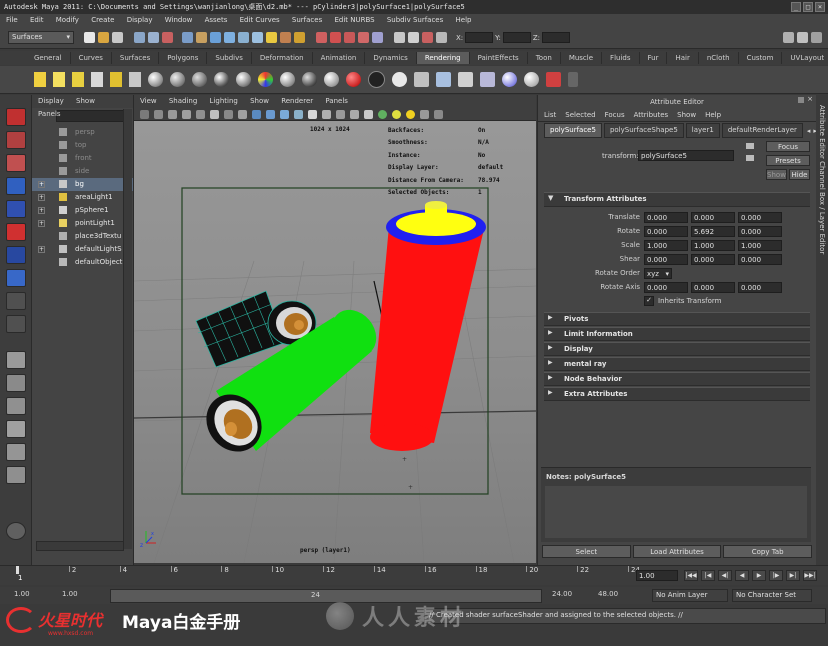 The width and height of the screenshot is (828, 646). Describe the element at coordinates (148, 101) in the screenshot. I see `viewport-menu-view: View` at that location.